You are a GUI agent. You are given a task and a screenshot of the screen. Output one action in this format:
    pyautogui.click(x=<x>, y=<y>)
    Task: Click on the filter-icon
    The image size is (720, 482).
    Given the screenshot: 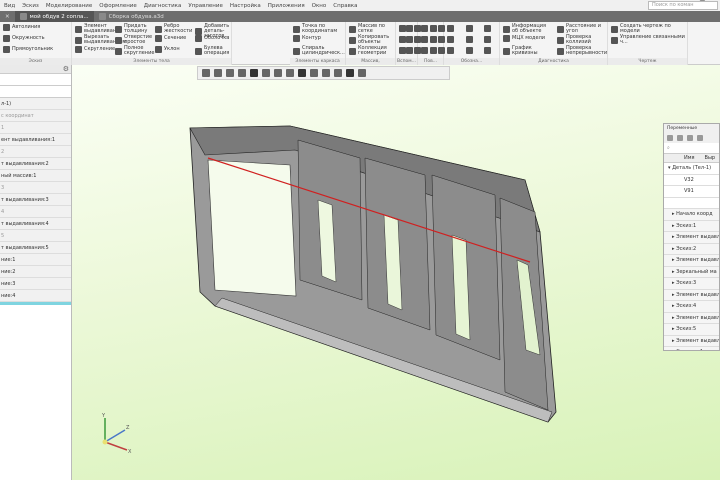 What is the action you would take?
    pyautogui.click(x=350, y=73)
    